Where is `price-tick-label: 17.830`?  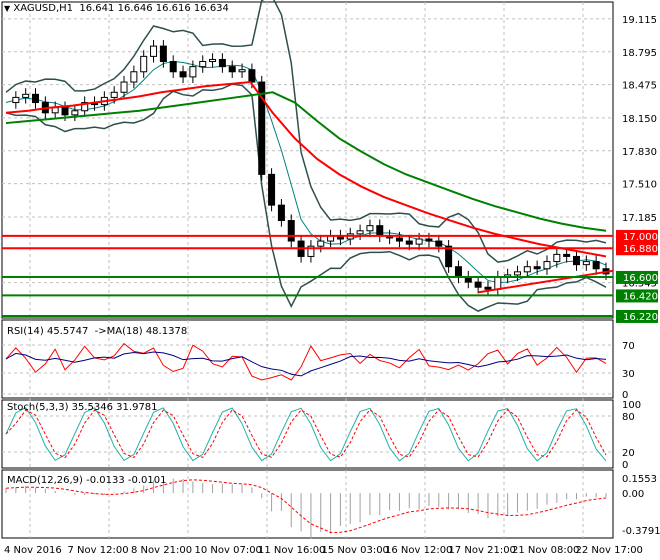
price-tick-label: 17.830 is located at coordinates (639, 152).